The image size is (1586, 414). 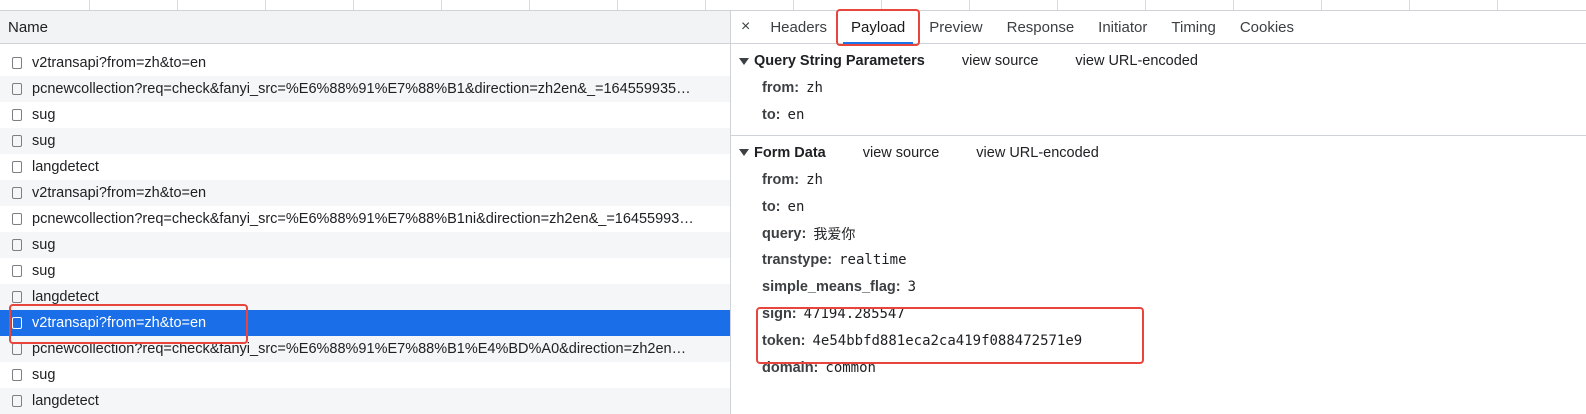 What do you see at coordinates (1158, 314) in the screenshot?
I see `form-param-row-sign: sign: 47194.285547` at bounding box center [1158, 314].